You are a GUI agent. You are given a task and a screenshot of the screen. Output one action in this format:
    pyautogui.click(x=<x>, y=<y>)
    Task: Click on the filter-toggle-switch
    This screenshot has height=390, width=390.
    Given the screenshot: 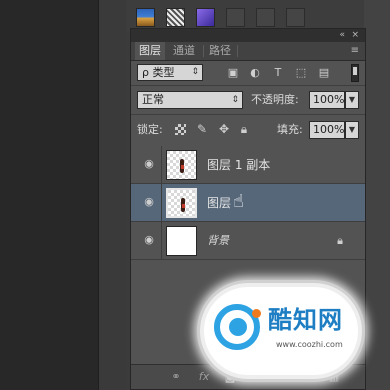 What is the action you would take?
    pyautogui.click(x=355, y=73)
    